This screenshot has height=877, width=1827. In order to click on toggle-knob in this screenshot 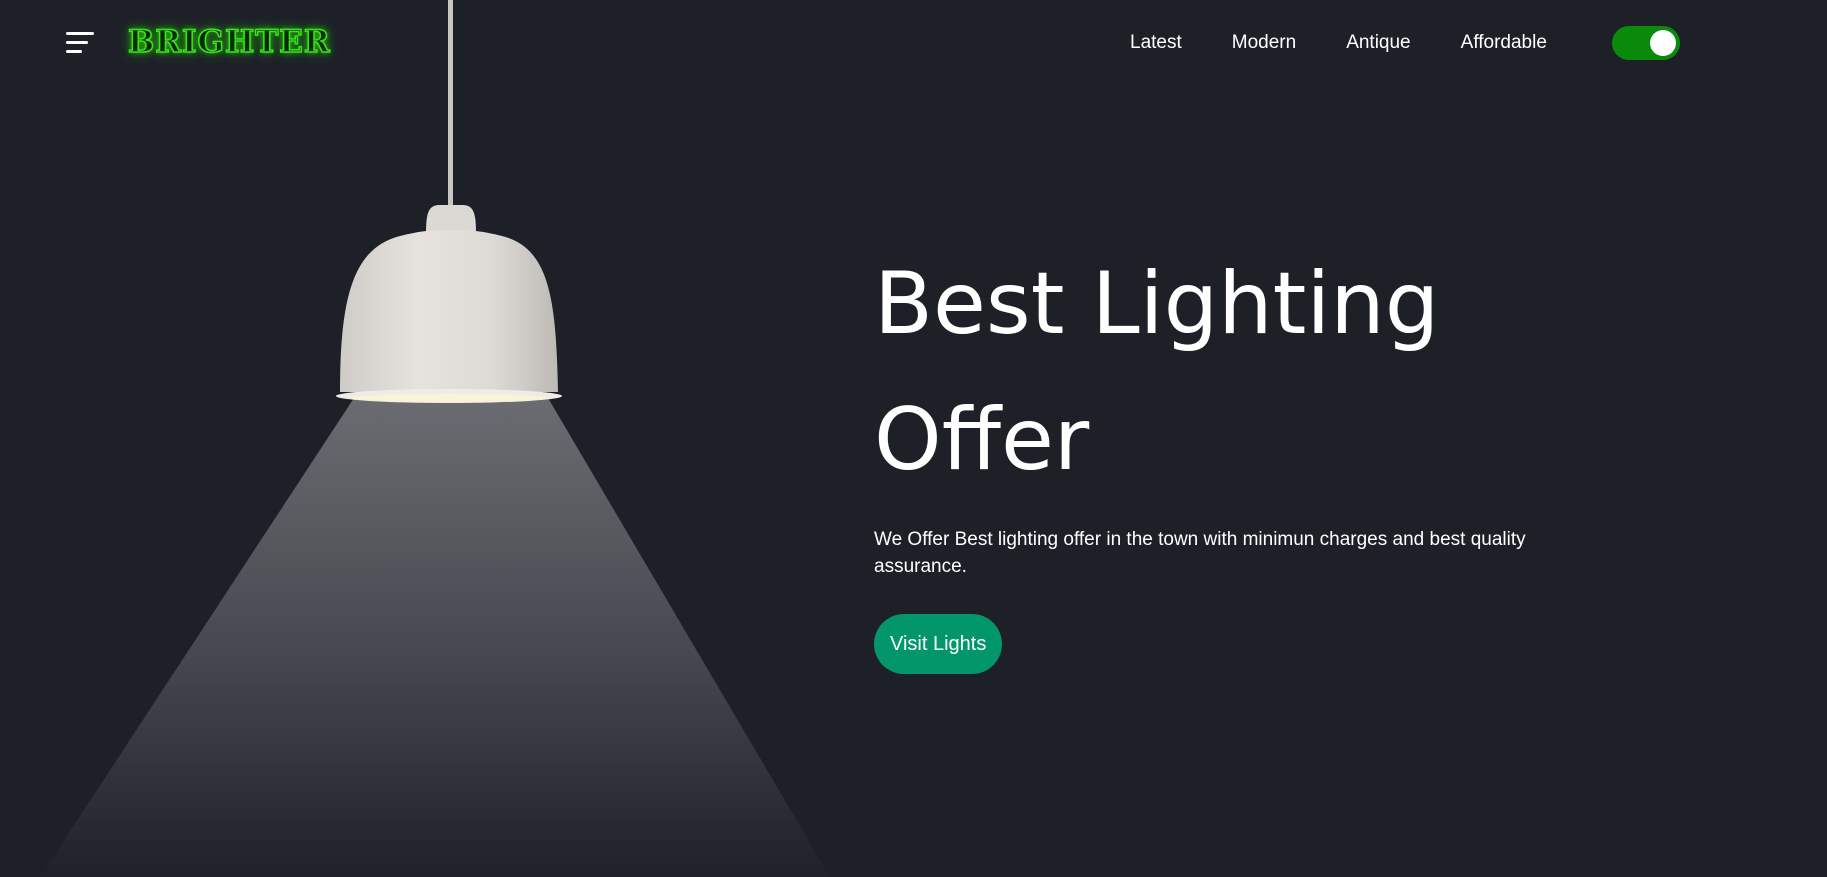, I will do `click(1663, 43)`.